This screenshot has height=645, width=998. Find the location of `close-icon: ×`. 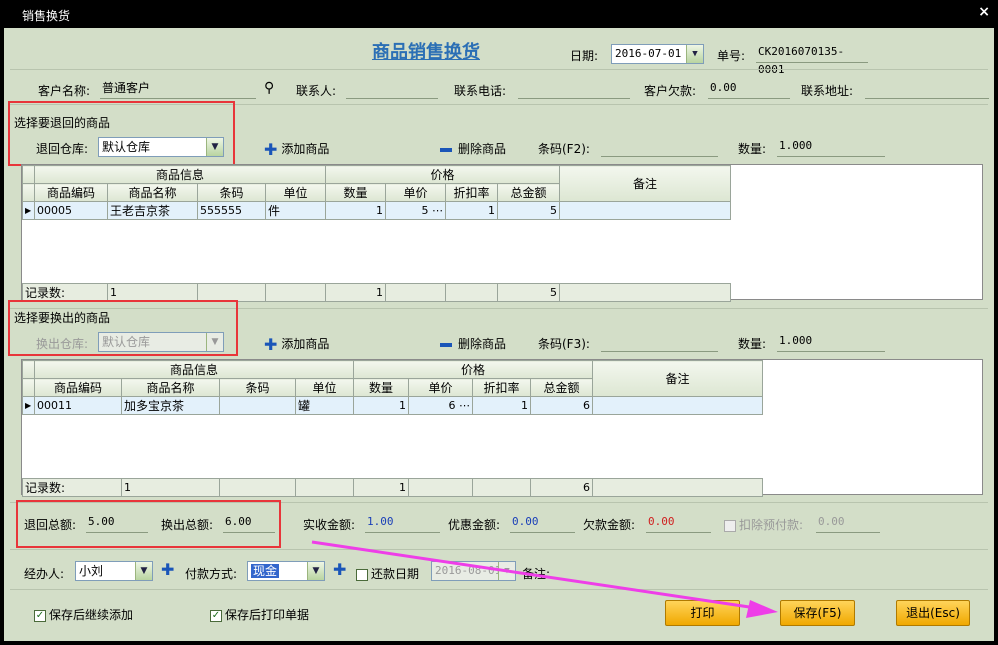

close-icon: × is located at coordinates (984, 12).